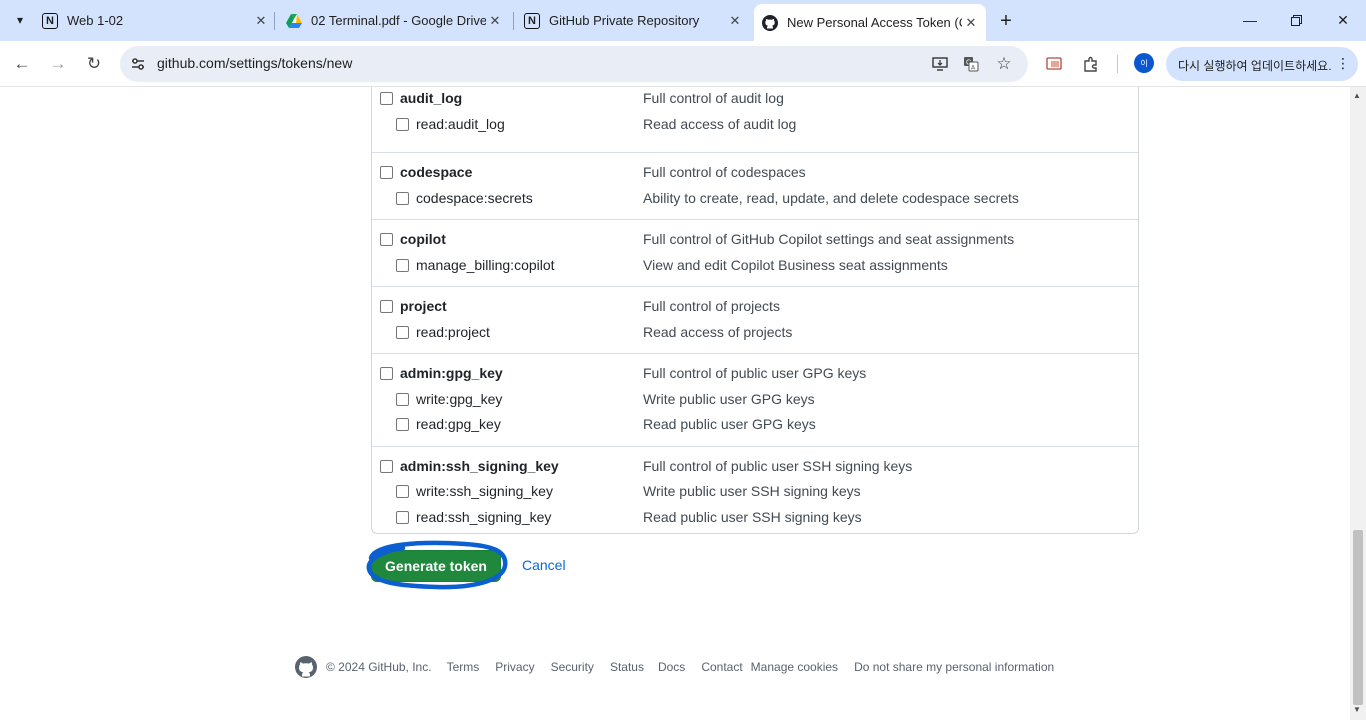  I want to click on scope-name: audit_log, so click(431, 98).